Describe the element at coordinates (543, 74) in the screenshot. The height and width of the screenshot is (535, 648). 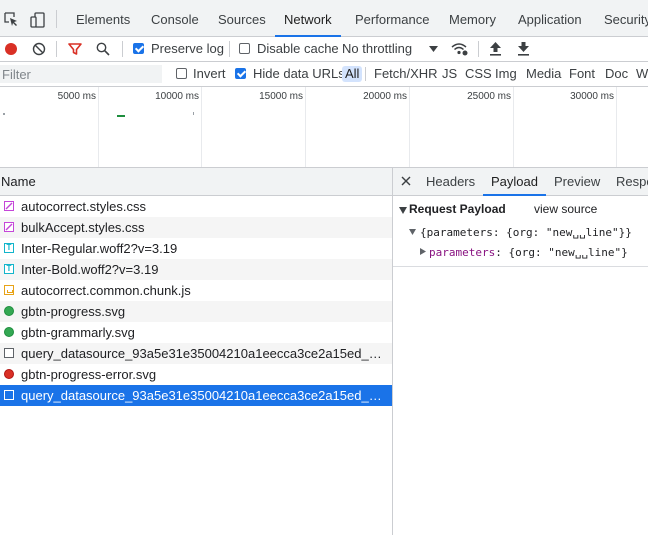
I see `filter-type-media: Media` at that location.